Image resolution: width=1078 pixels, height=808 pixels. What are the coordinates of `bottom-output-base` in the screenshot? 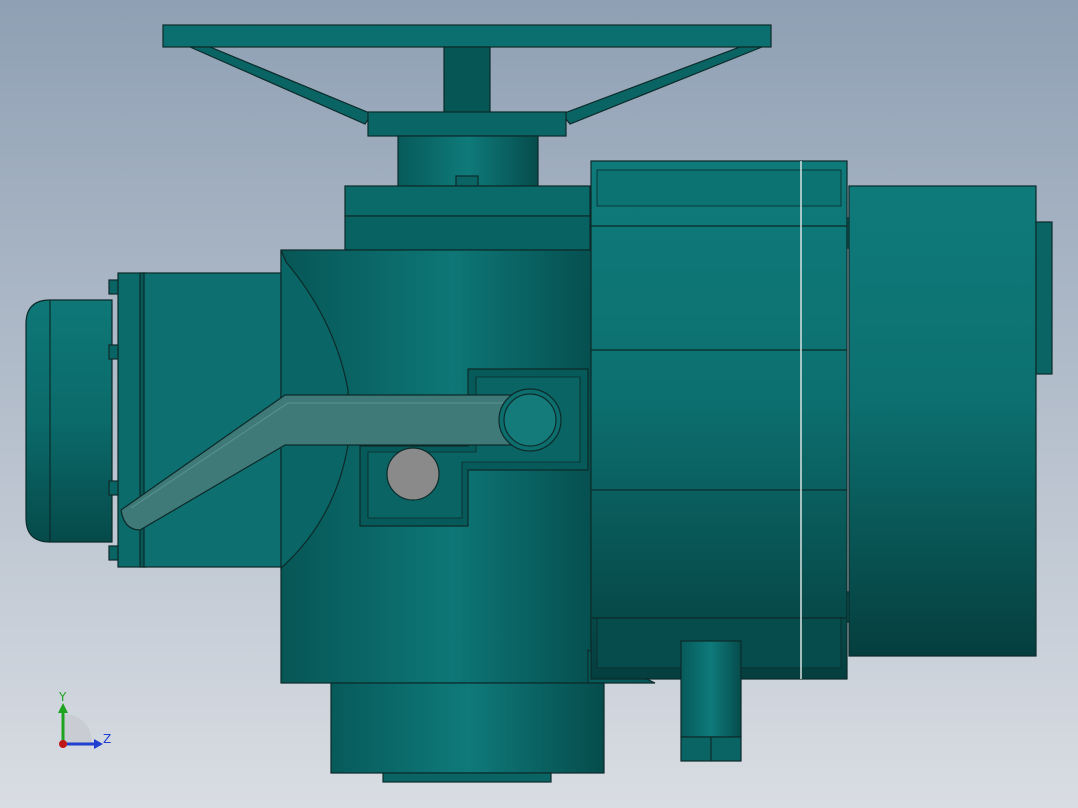 It's located at (467, 777).